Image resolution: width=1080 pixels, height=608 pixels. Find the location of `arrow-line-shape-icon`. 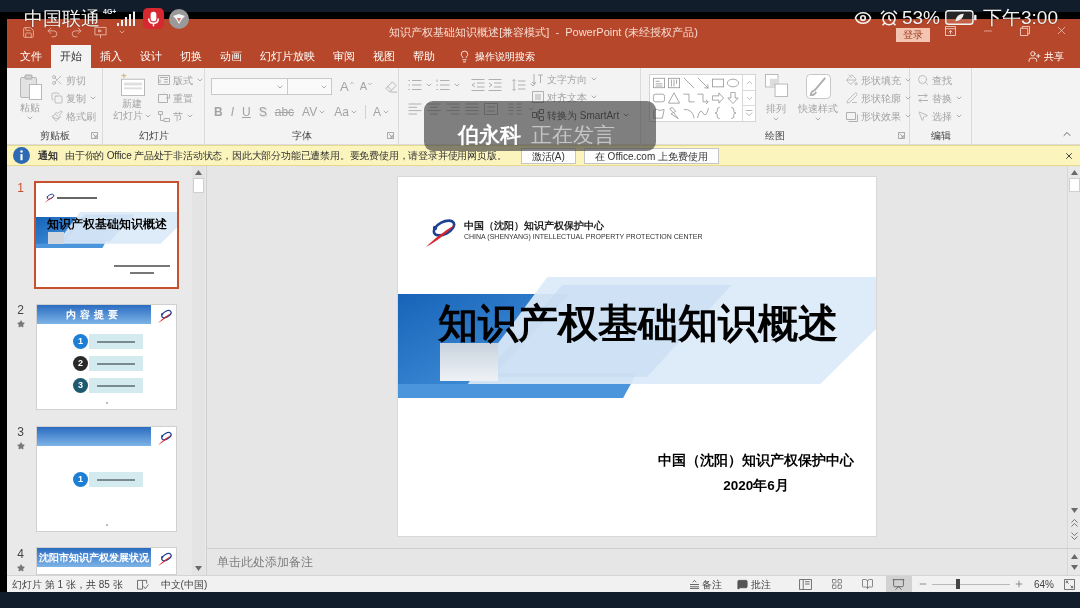

arrow-line-shape-icon is located at coordinates (703, 82).